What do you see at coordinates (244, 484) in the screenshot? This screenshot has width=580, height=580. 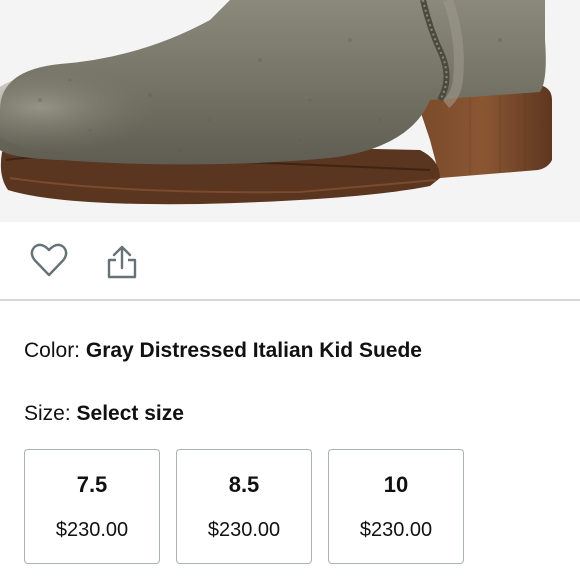 I see `size-option-label: 8.5` at bounding box center [244, 484].